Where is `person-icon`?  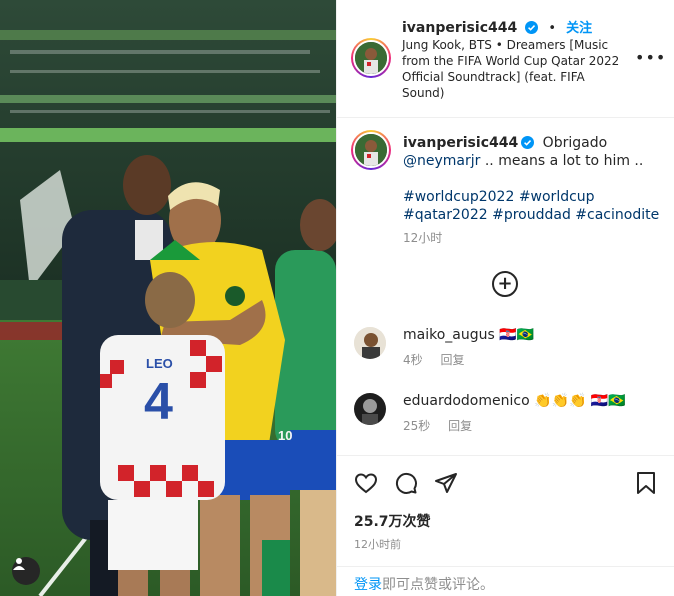 person-icon is located at coordinates (19, 564).